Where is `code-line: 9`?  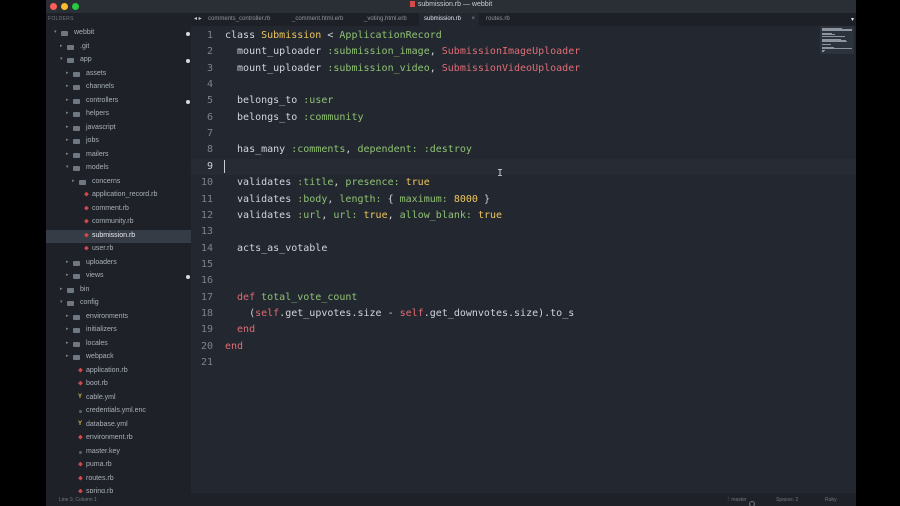
code-line: 9 is located at coordinates (523, 166).